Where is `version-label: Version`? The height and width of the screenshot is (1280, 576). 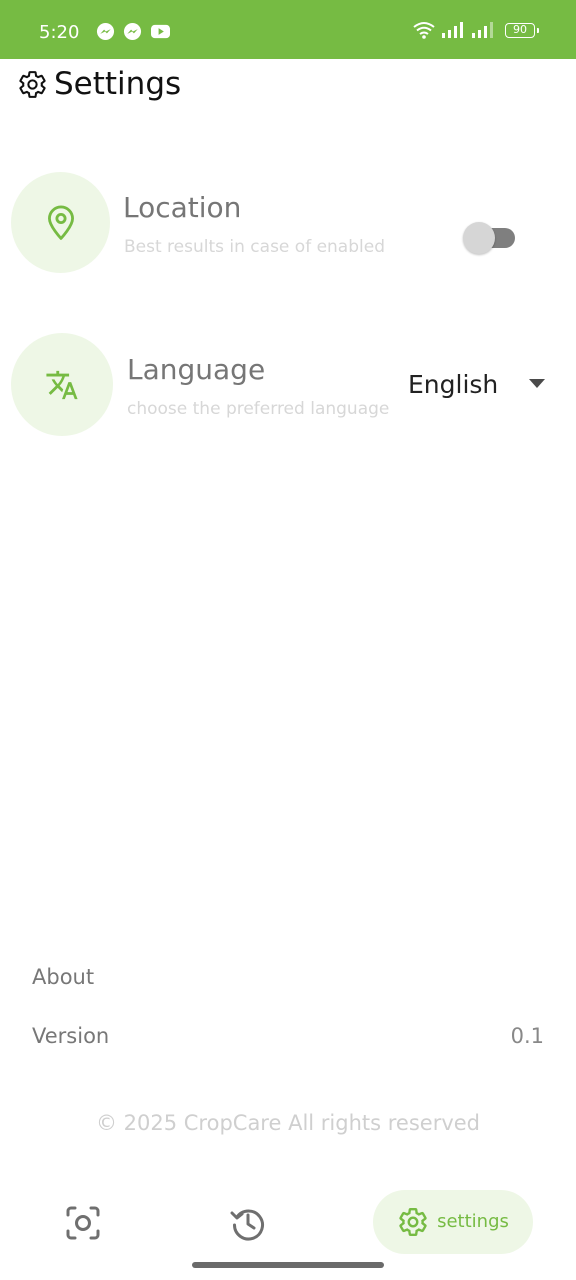
version-label: Version is located at coordinates (71, 1036).